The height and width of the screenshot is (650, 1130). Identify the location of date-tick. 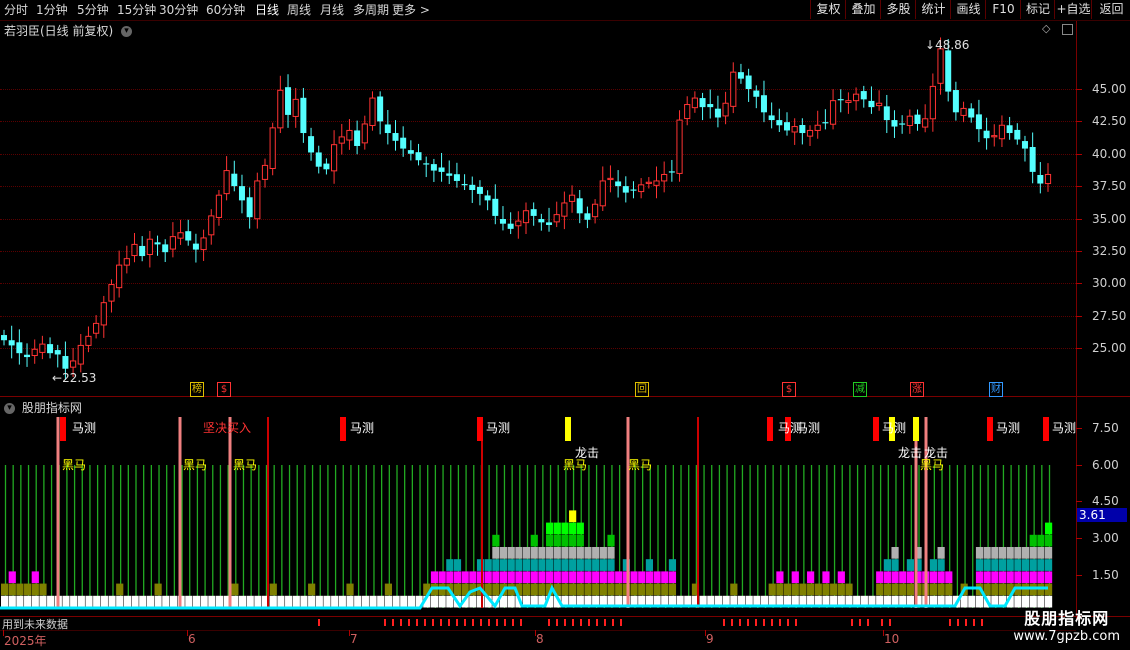
(349, 633).